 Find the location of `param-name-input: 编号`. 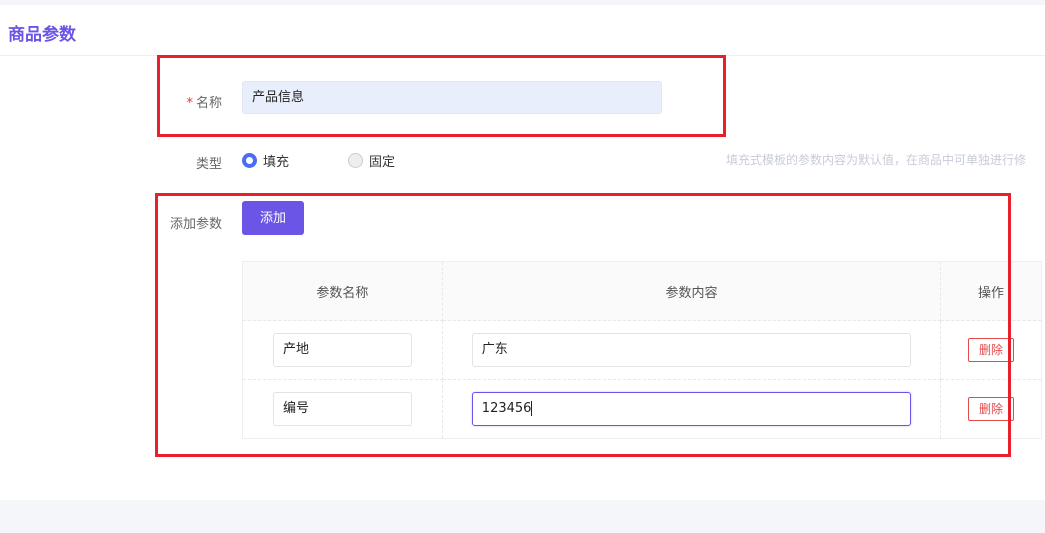

param-name-input: 编号 is located at coordinates (342, 409).